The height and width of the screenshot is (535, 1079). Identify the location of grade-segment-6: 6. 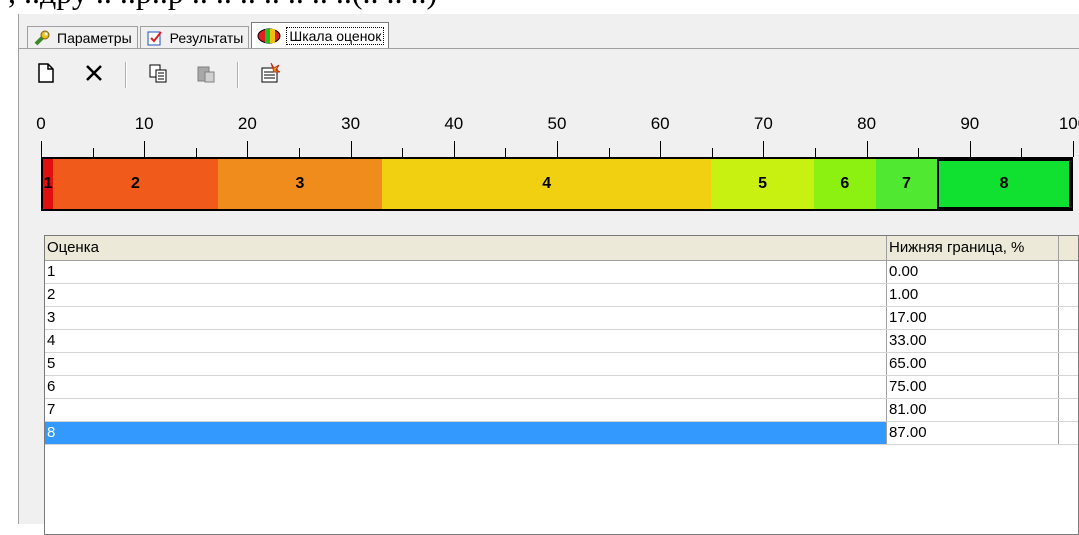
(844, 184).